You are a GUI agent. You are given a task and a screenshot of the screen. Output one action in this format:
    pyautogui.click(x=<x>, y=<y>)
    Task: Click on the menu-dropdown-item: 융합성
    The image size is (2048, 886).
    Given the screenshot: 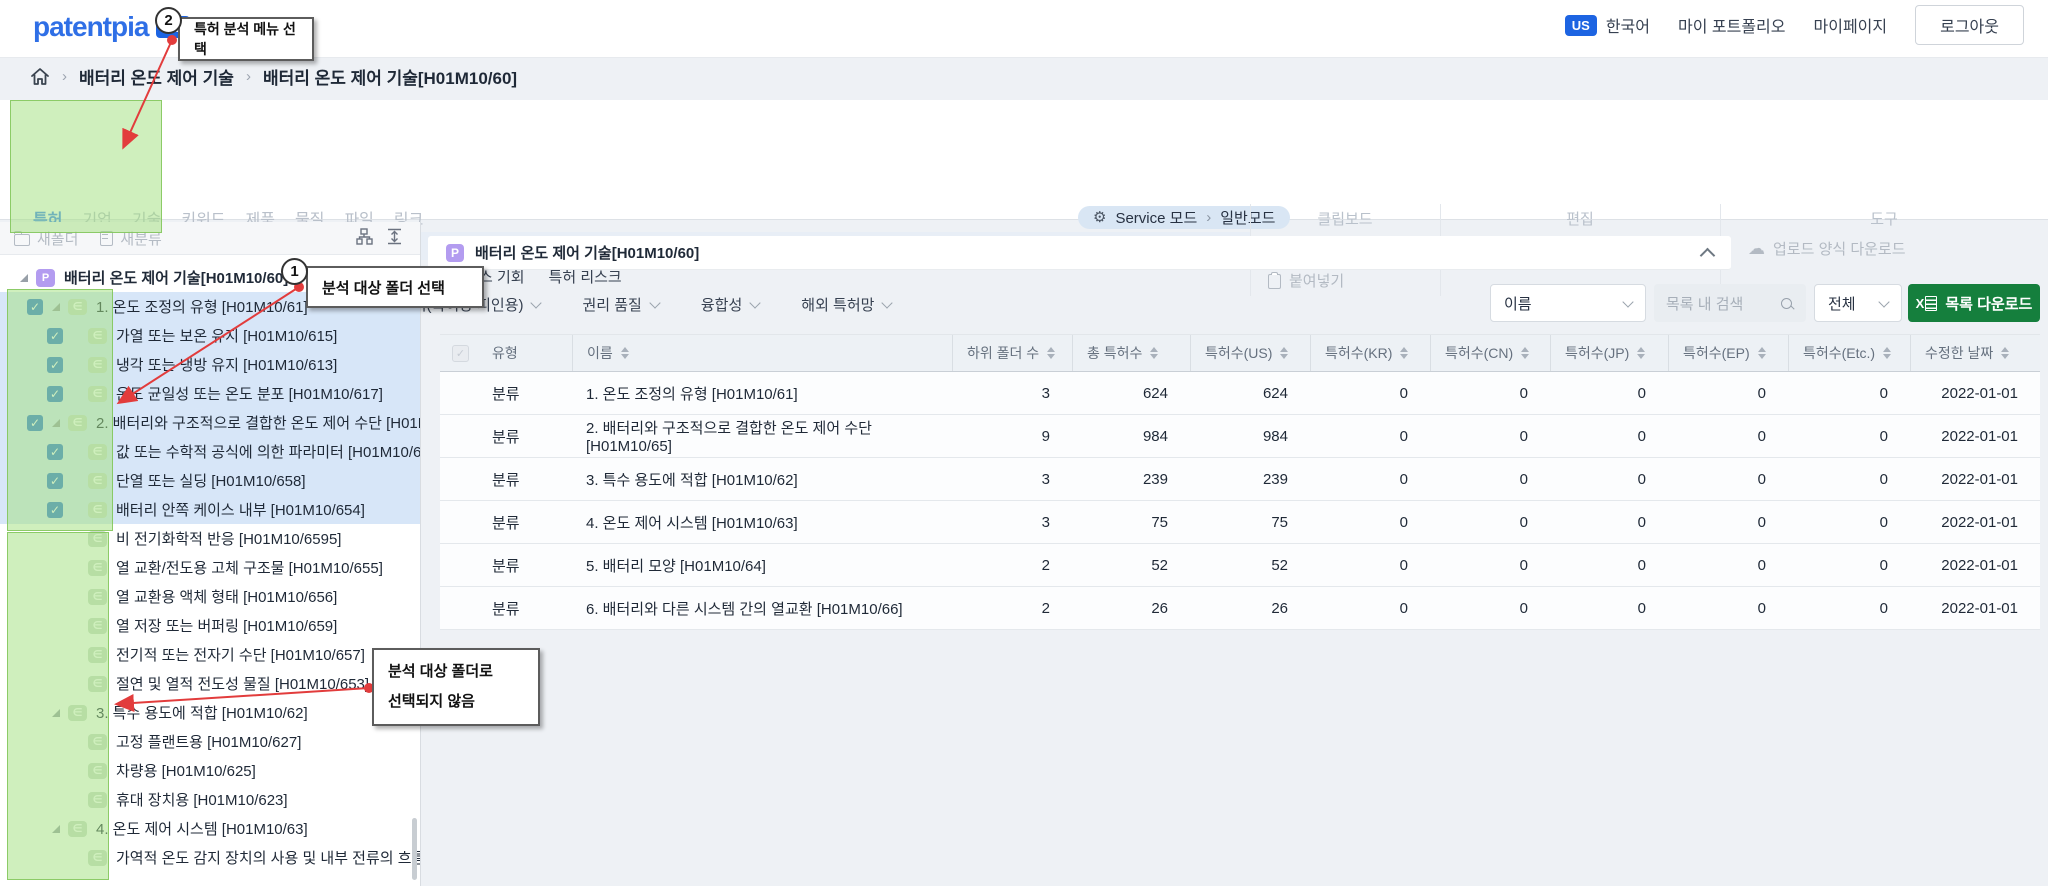 What is the action you would take?
    pyautogui.click(x=731, y=304)
    